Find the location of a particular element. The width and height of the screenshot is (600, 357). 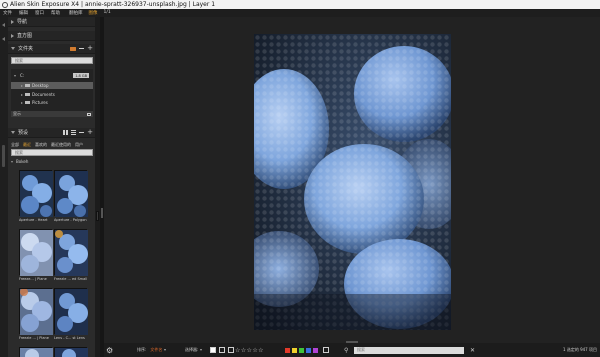

purple-label-swatch is located at coordinates (315, 350).